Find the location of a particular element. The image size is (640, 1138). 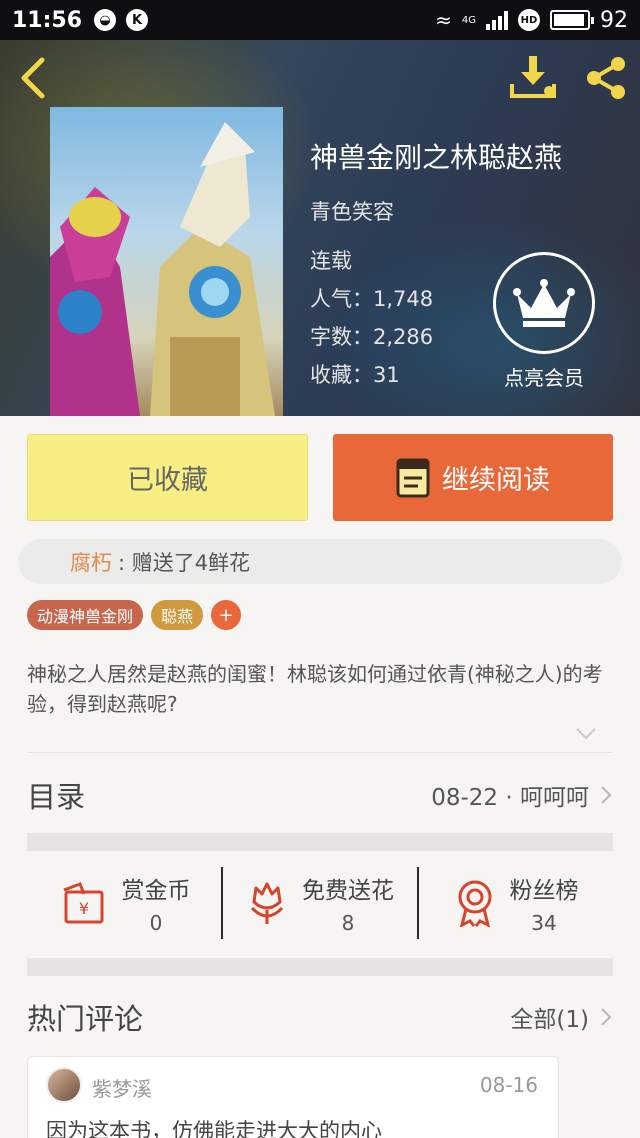

book-cover-image is located at coordinates (166, 261).